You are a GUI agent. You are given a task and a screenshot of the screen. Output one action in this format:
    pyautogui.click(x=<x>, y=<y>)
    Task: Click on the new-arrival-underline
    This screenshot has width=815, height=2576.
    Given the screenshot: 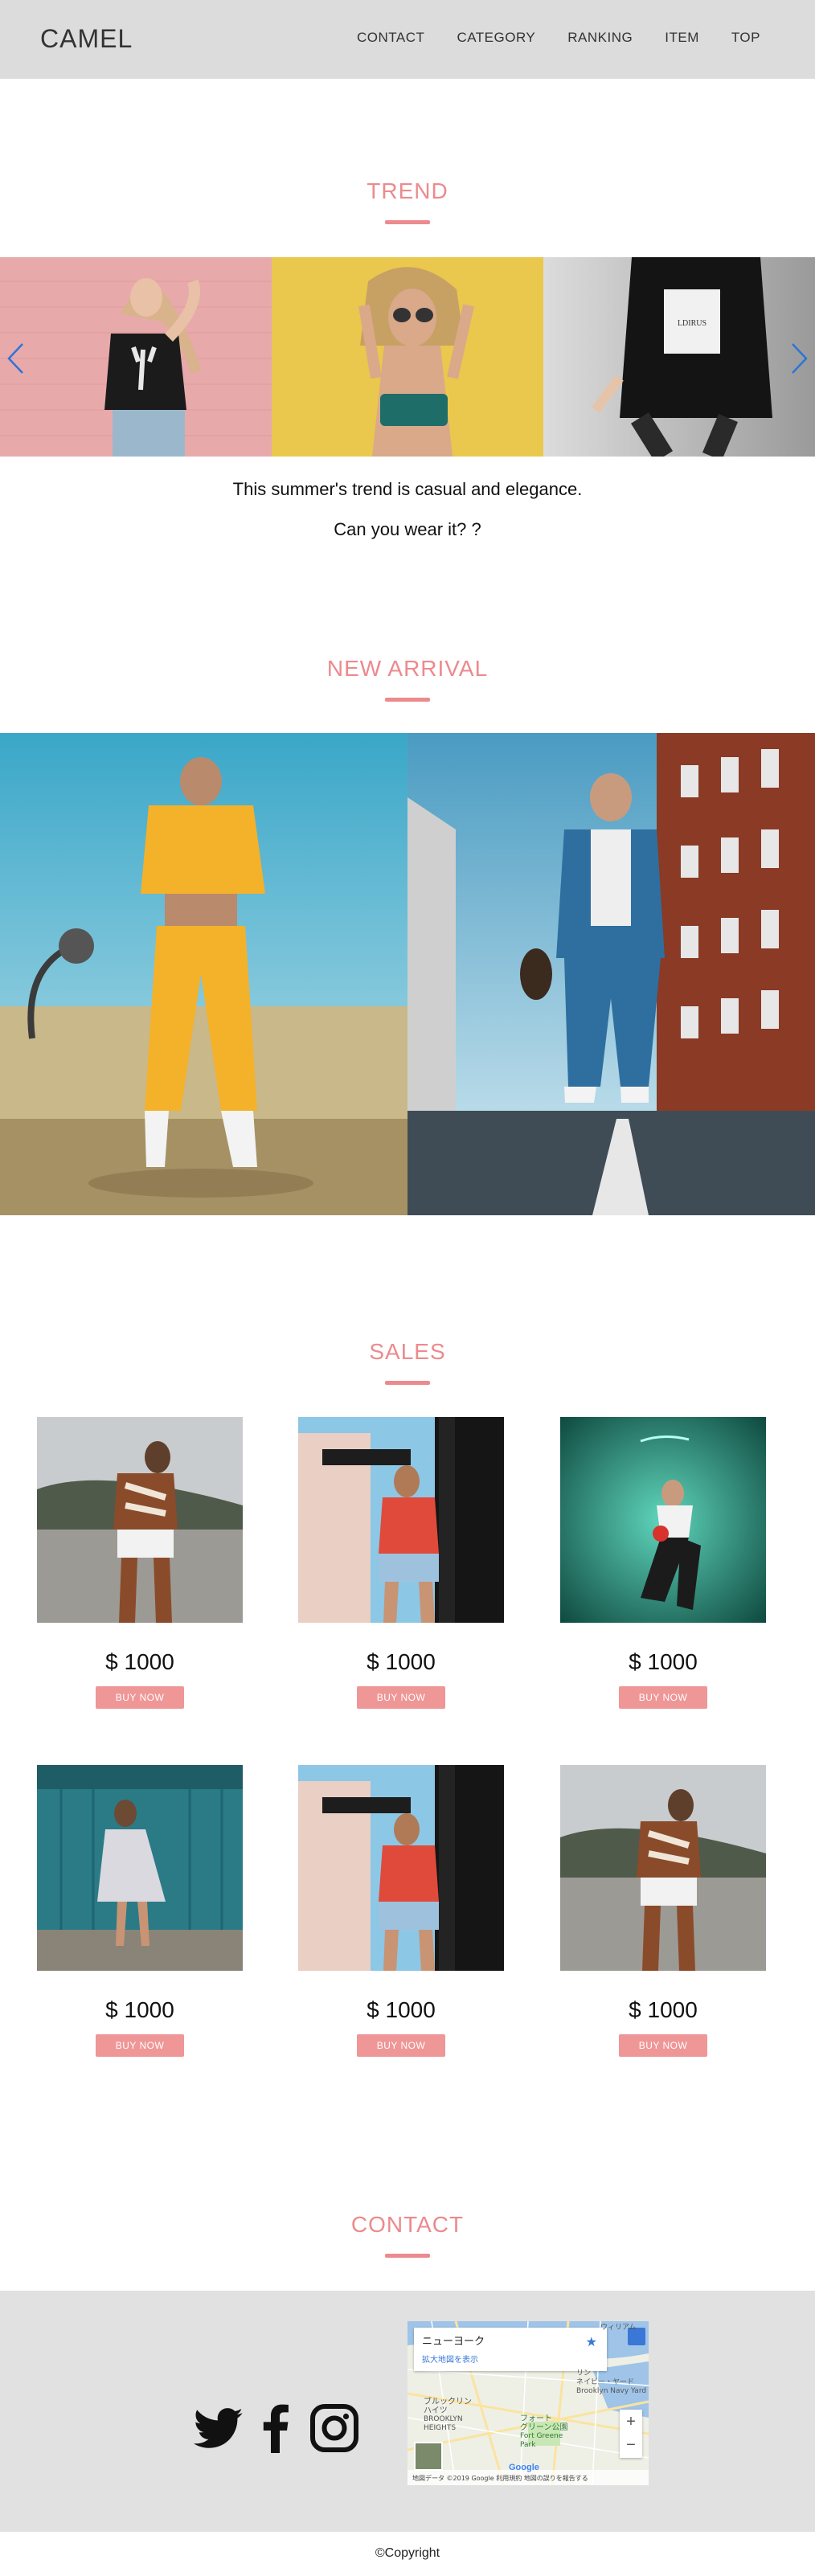 What is the action you would take?
    pyautogui.click(x=407, y=700)
    